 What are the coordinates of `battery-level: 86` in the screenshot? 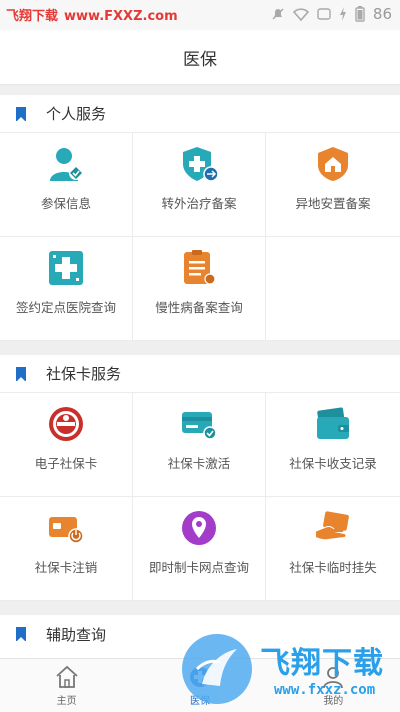 It's located at (382, 14).